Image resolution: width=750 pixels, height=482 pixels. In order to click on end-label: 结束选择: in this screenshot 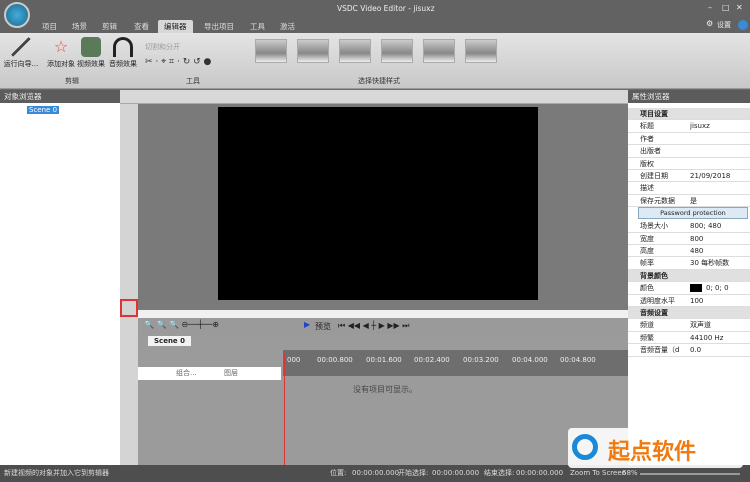, I will do `click(499, 473)`.